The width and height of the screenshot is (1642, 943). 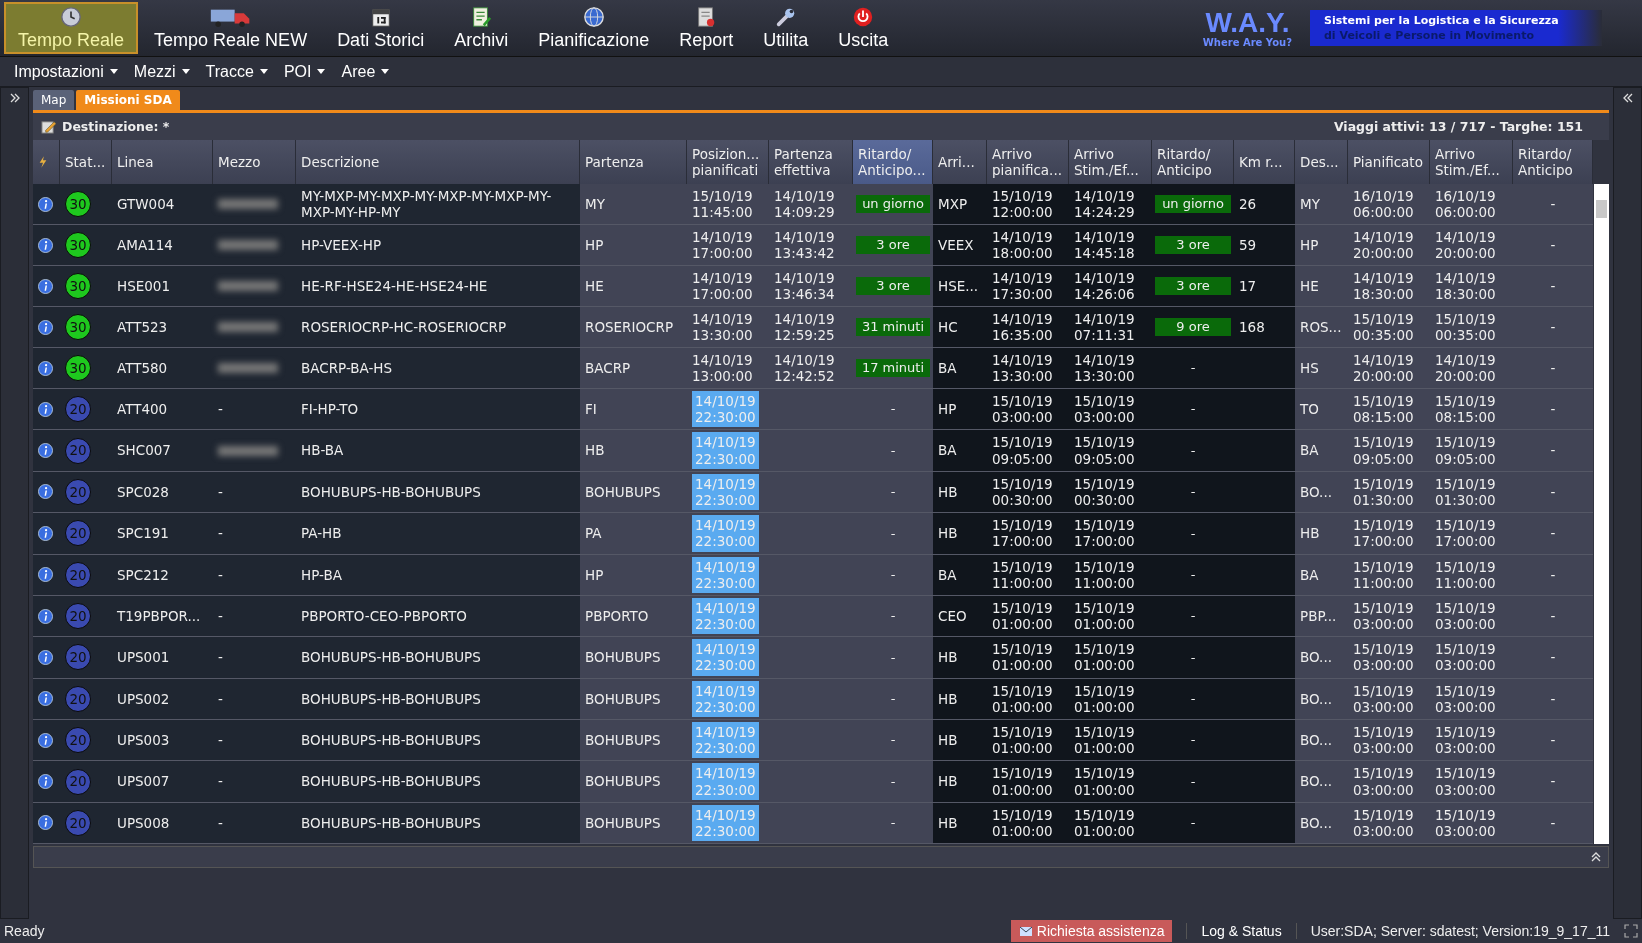 I want to click on table-cell: ATT580, so click(x=162, y=368).